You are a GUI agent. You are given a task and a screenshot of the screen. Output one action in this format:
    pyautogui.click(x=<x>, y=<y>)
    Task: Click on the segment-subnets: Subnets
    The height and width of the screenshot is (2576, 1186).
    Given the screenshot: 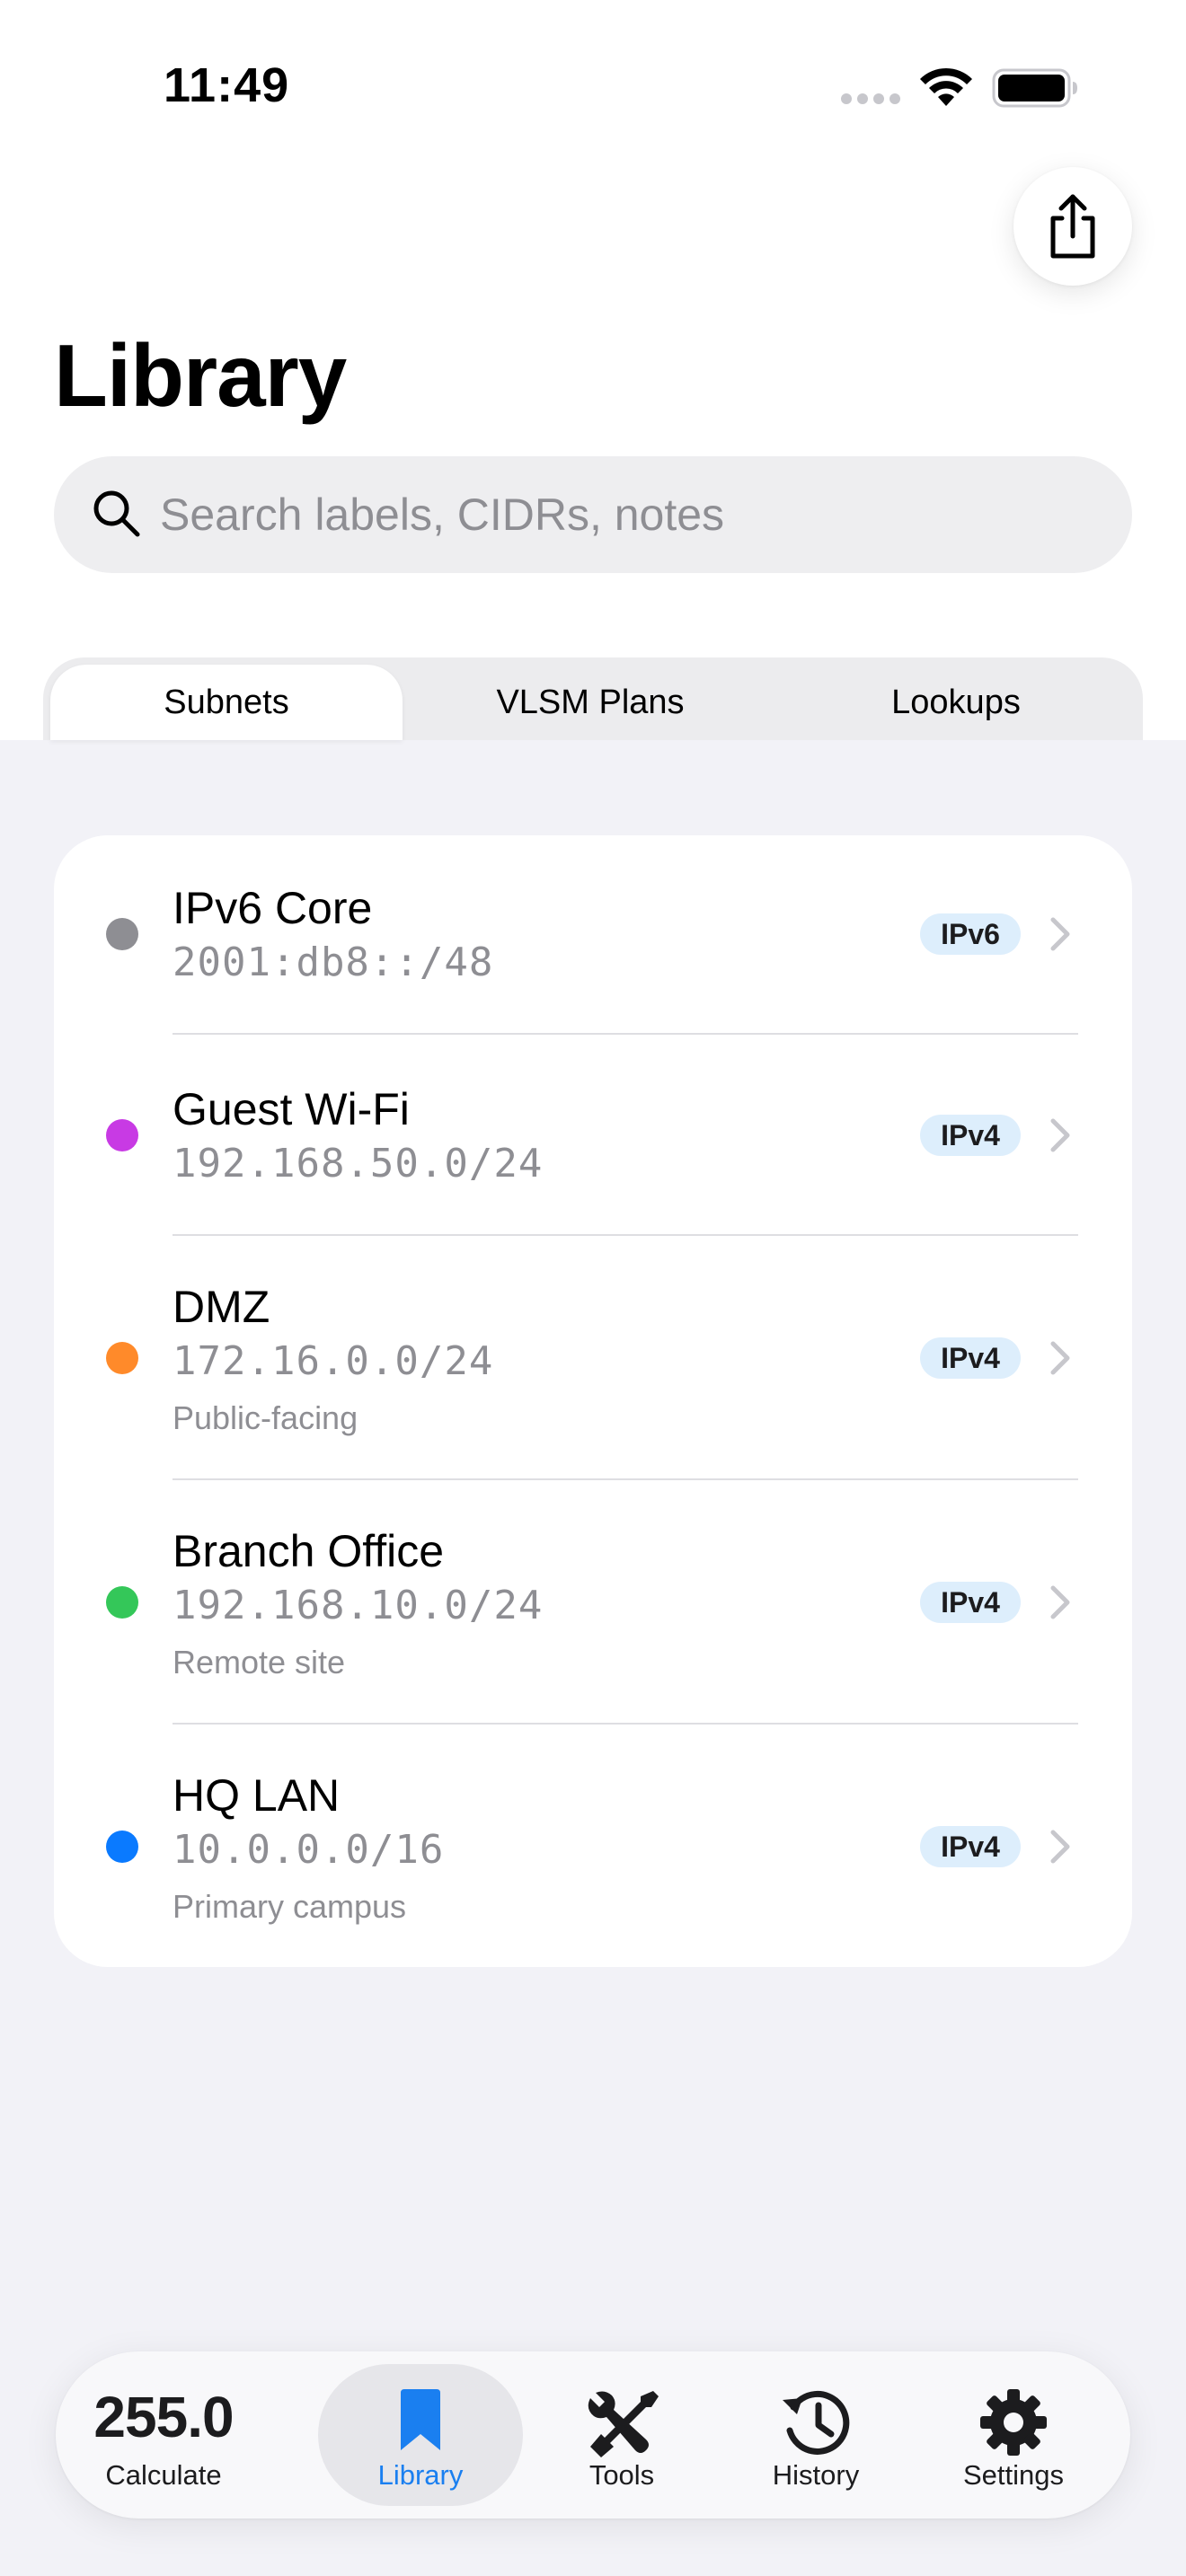 What is the action you would take?
    pyautogui.click(x=226, y=702)
    